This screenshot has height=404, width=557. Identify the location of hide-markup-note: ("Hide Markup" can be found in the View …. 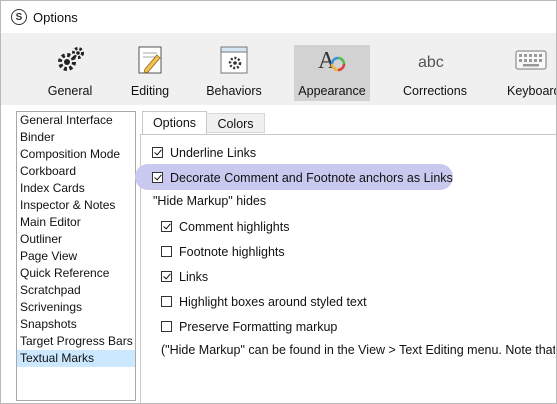
(358, 350).